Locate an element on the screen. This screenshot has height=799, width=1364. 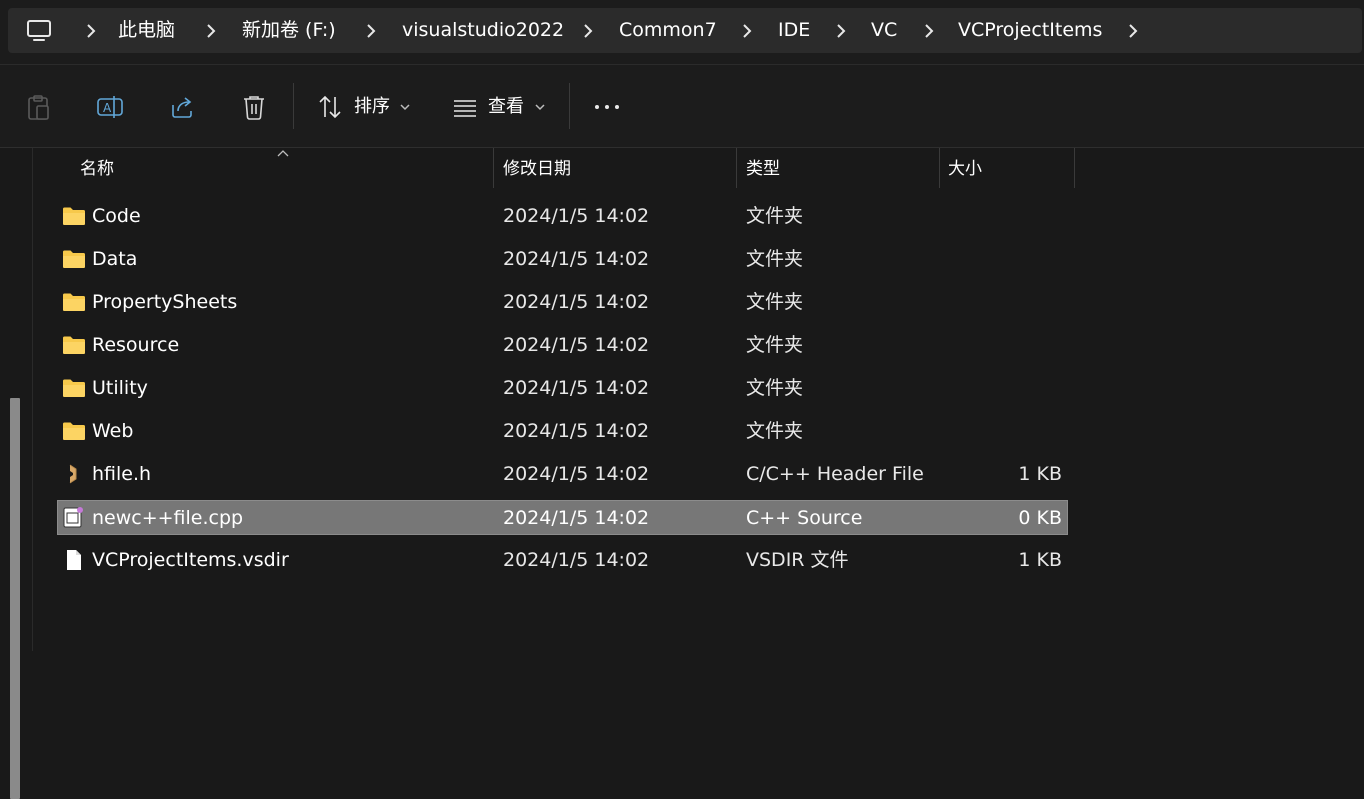
sort-ascending-icon is located at coordinates (283, 153).